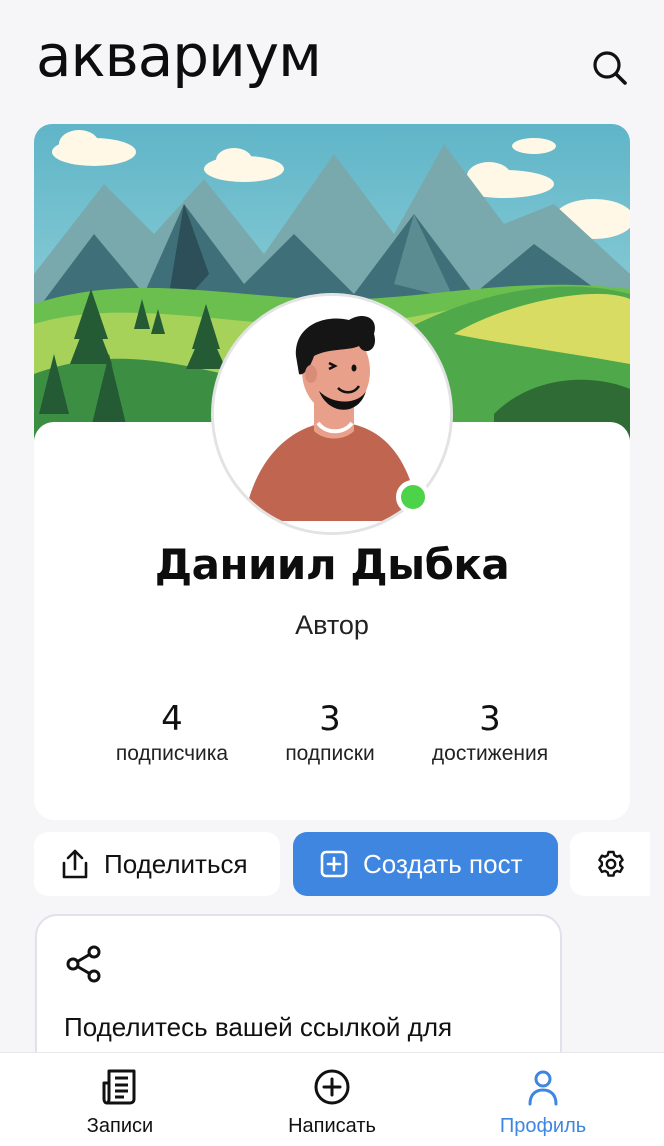 This screenshot has width=664, height=1146. I want to click on stat-achievements: 3 достижения, so click(490, 733).